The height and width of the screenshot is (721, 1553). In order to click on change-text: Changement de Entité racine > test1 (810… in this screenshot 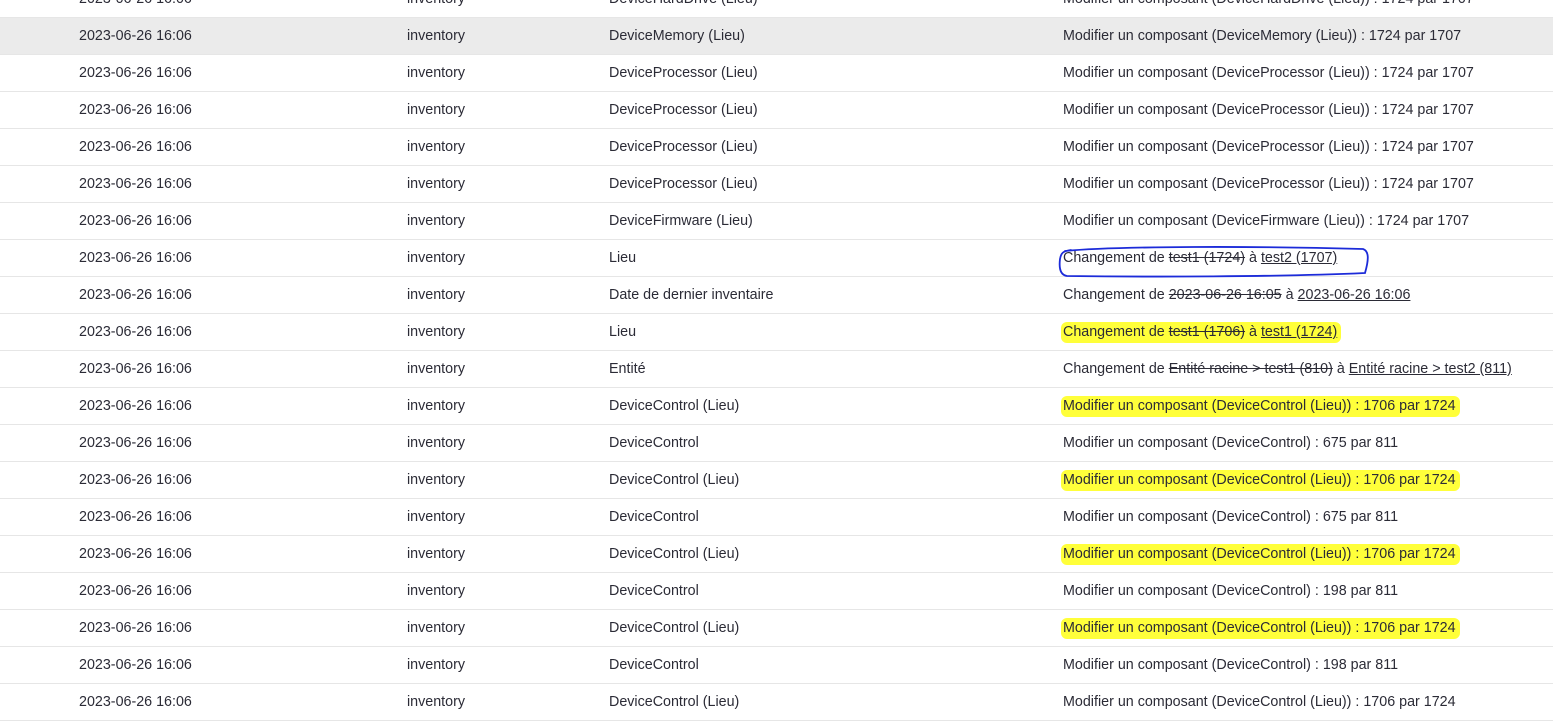, I will do `click(1287, 369)`.